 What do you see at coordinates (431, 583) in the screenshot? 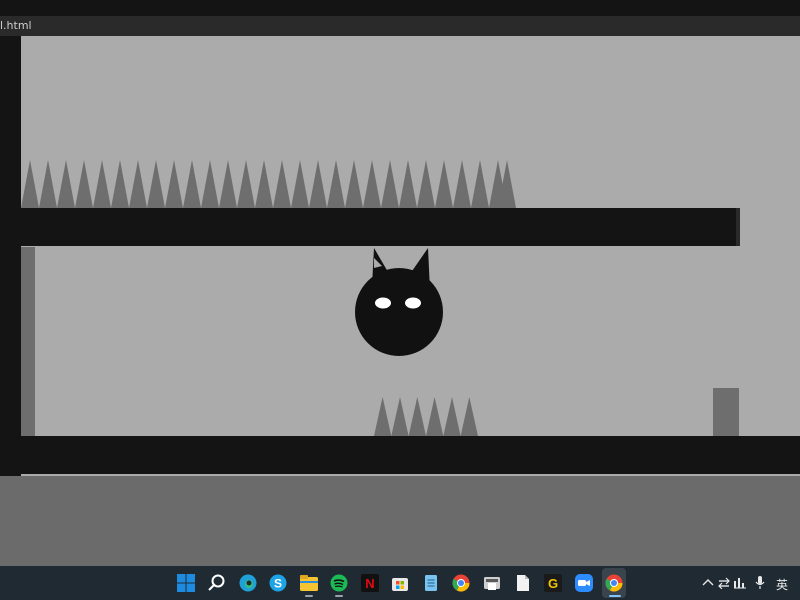
I see `notepad-icon` at bounding box center [431, 583].